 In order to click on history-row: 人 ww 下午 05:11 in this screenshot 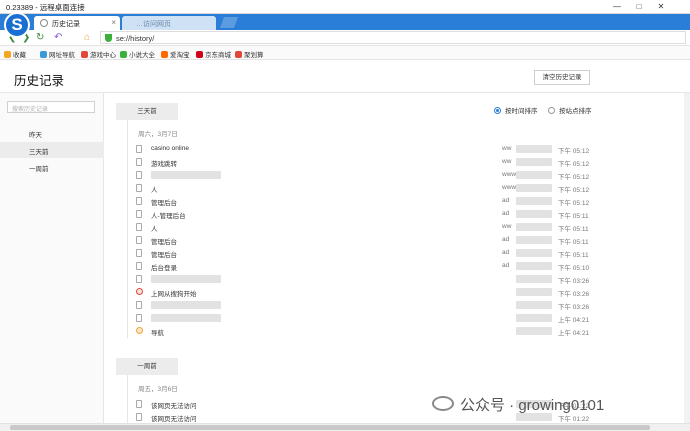, I will do `click(397, 227)`.